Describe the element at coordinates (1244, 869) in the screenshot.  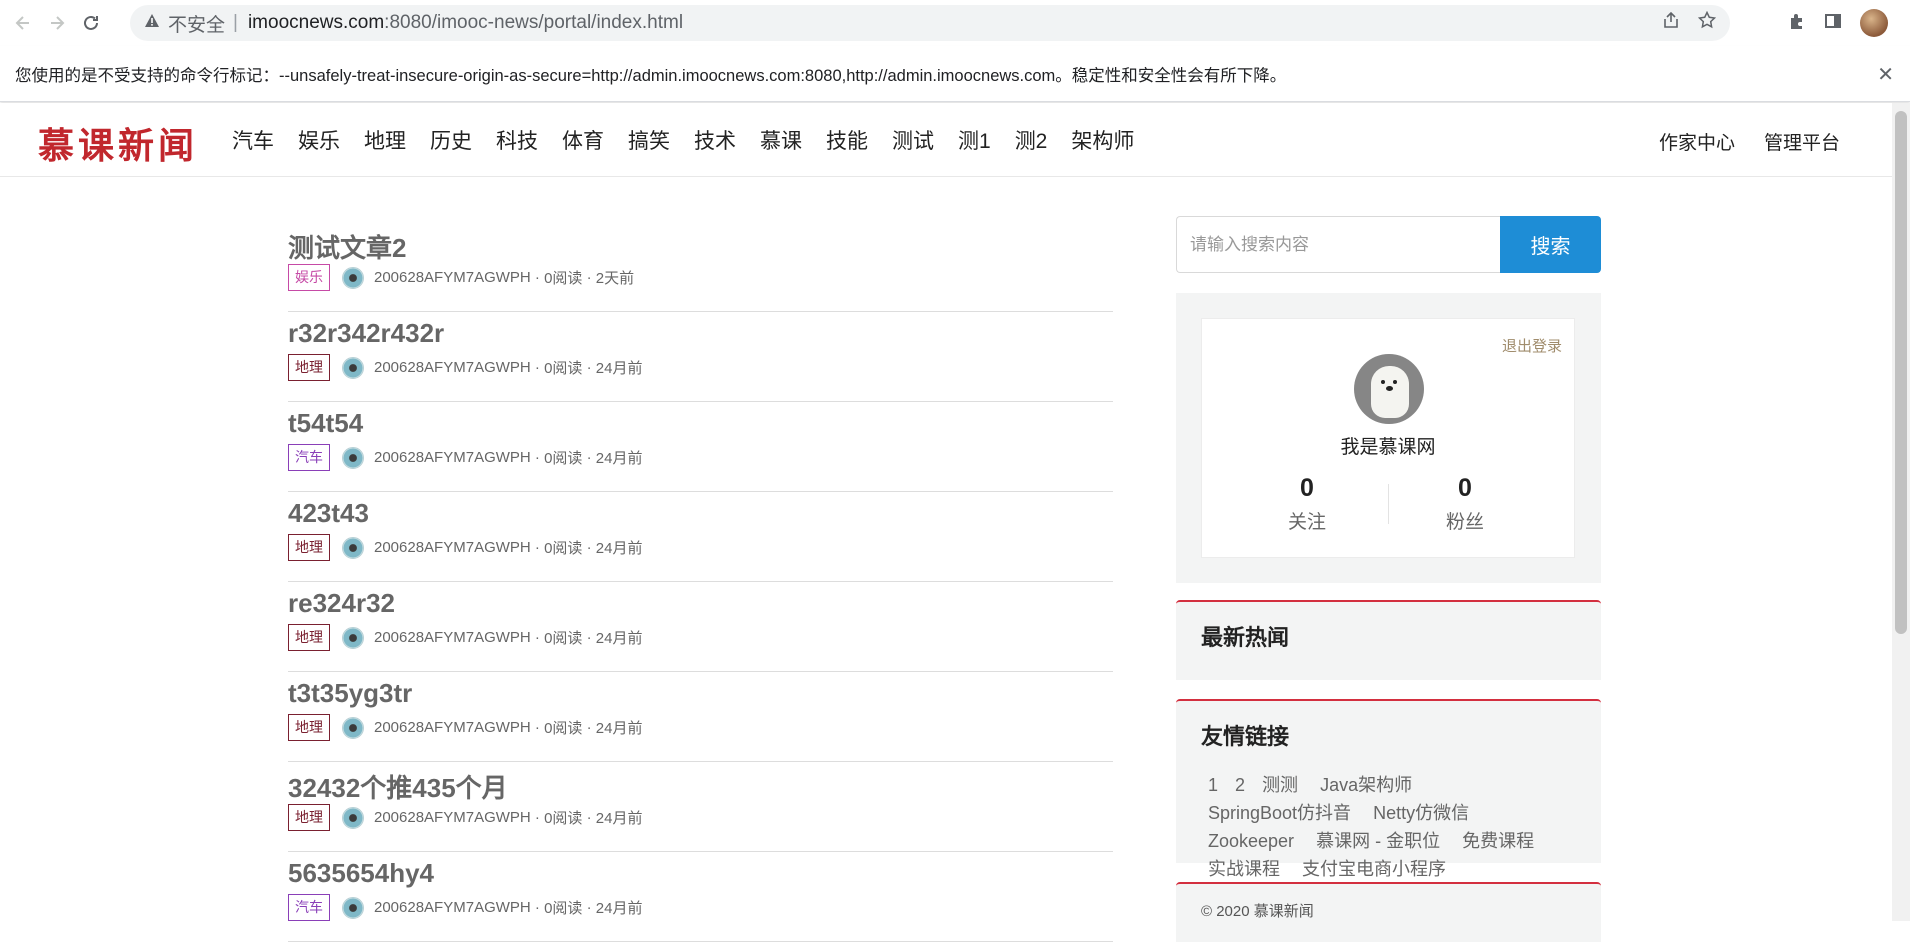
I see `friend-link: 实战课程` at that location.